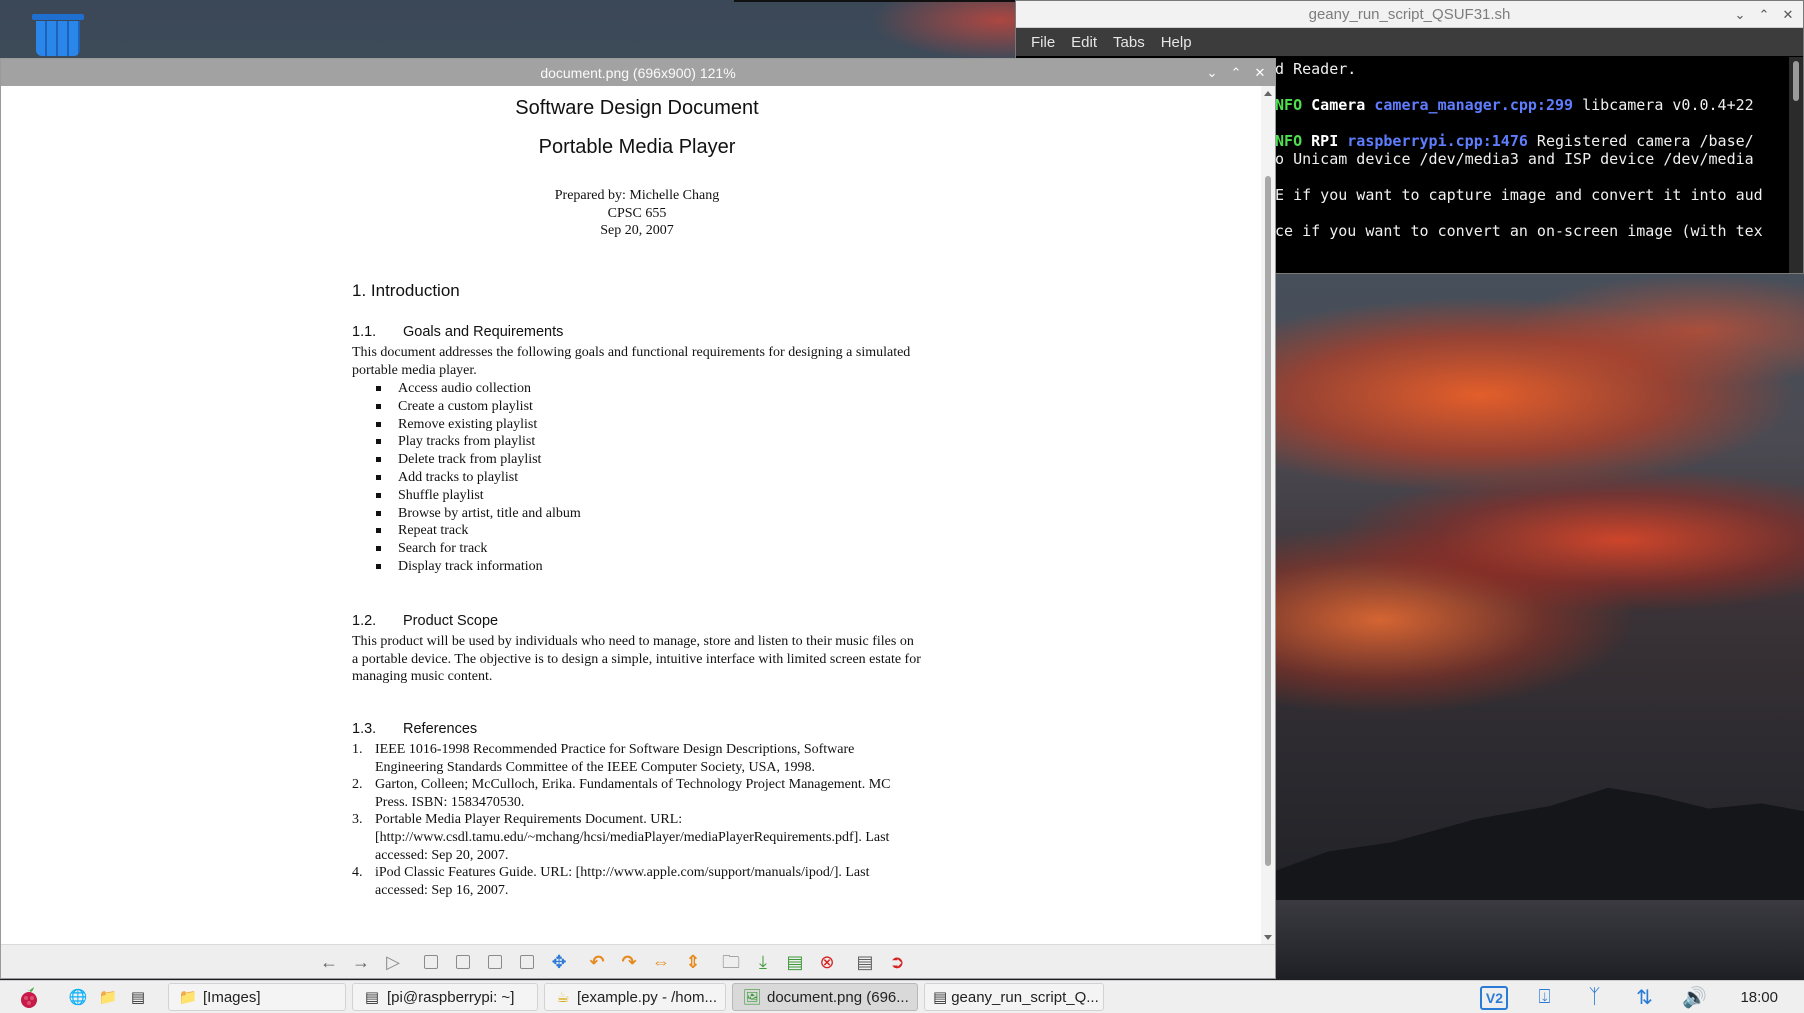 This screenshot has height=1013, width=1804. I want to click on list-item: Access audio collection, so click(478, 389).